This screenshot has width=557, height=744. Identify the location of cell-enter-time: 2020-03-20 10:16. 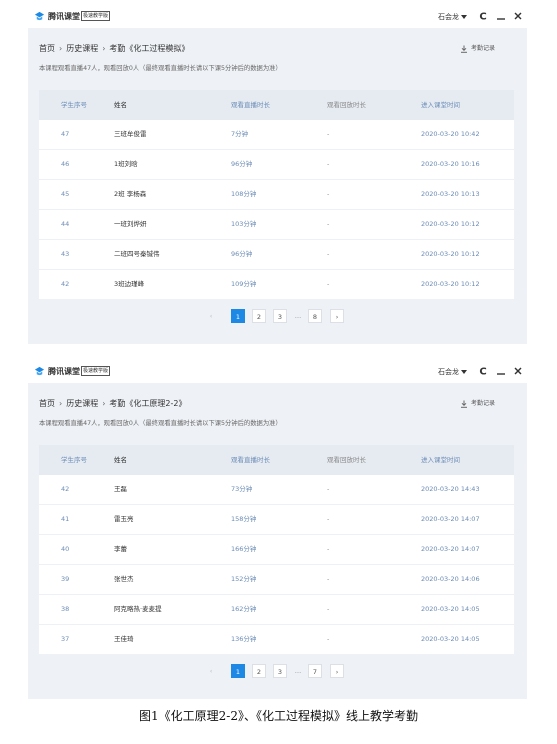
(450, 164).